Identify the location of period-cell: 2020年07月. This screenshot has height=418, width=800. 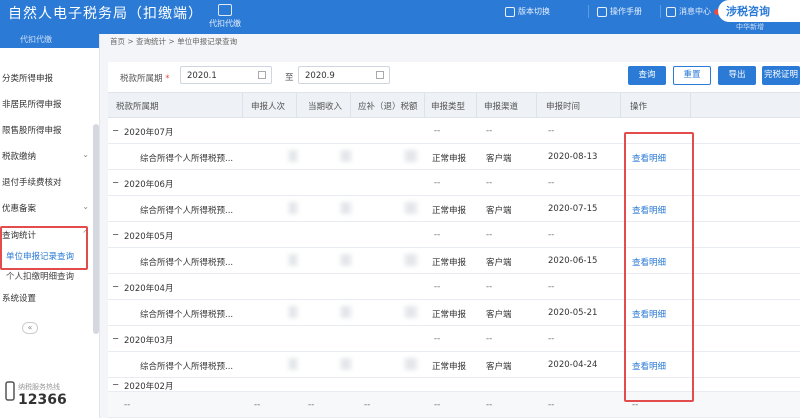
(149, 133).